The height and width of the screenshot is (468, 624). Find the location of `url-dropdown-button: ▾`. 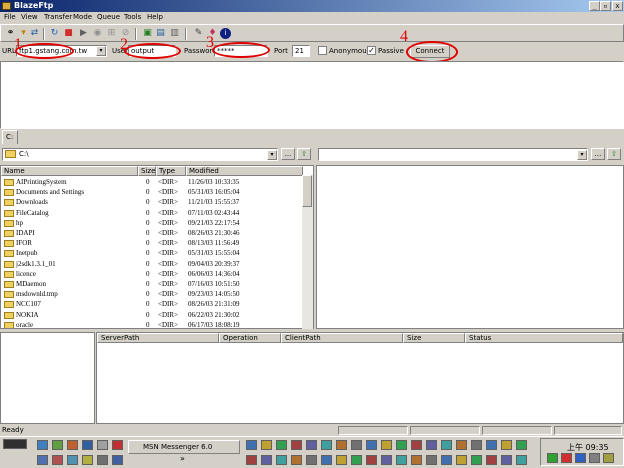

url-dropdown-button: ▾ is located at coordinates (101, 51).